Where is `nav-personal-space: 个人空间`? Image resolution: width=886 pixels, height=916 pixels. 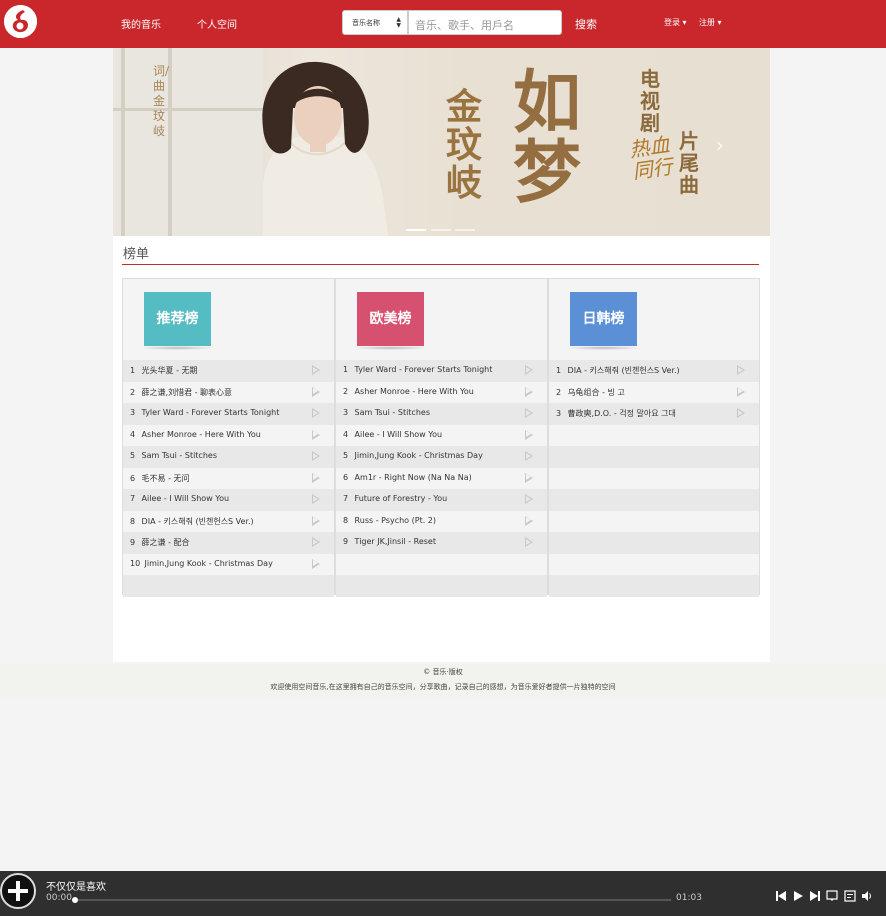
nav-personal-space: 个人空间 is located at coordinates (217, 23).